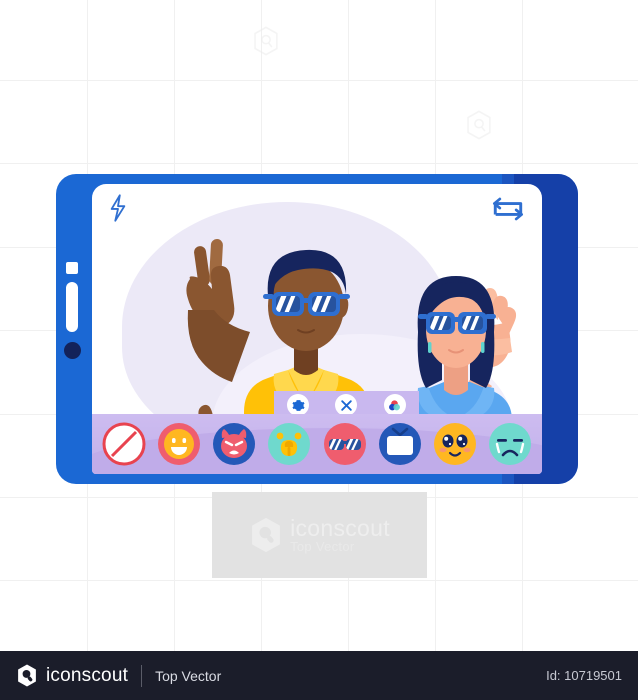 This screenshot has height=700, width=638. Describe the element at coordinates (72, 350) in the screenshot. I see `front-camera-lens` at that location.